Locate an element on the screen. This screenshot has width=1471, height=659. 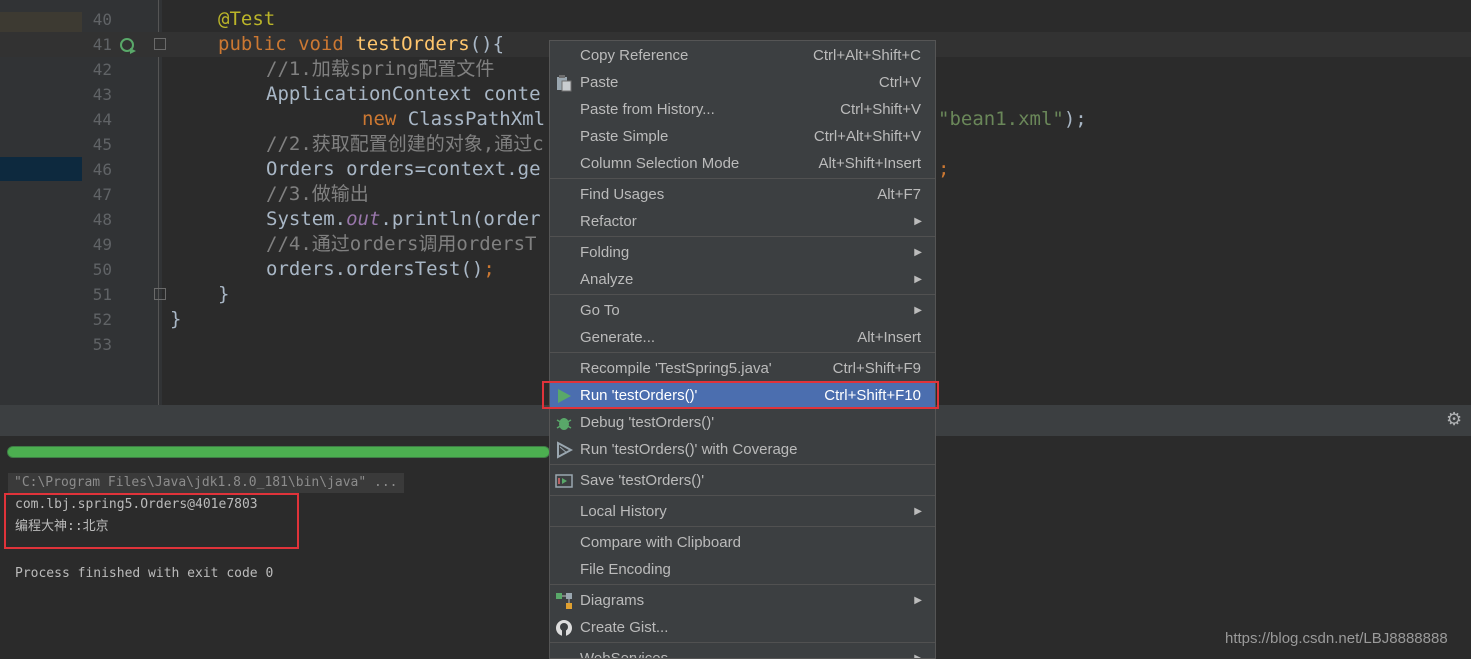
menu-item-label: Find Usages is located at coordinates (622, 194).